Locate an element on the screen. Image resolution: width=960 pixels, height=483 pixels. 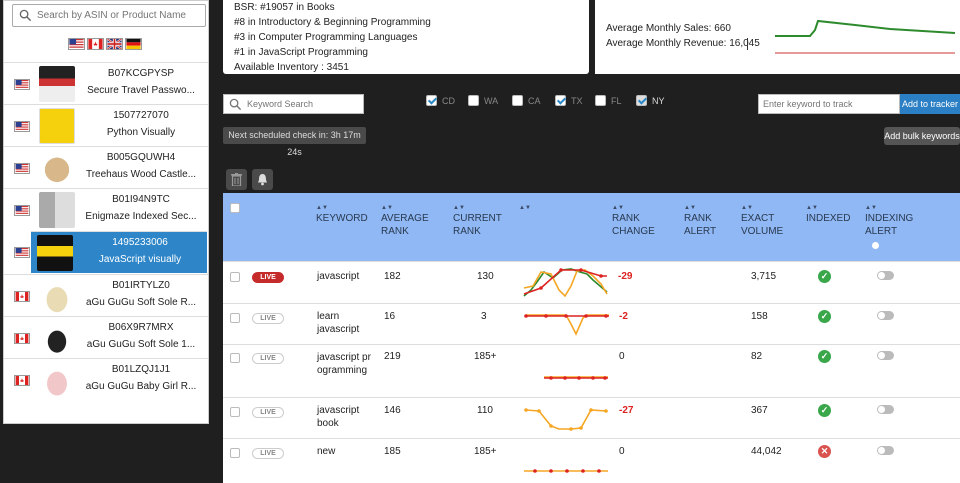
rank-change-cell: -29 is located at coordinates (625, 276).